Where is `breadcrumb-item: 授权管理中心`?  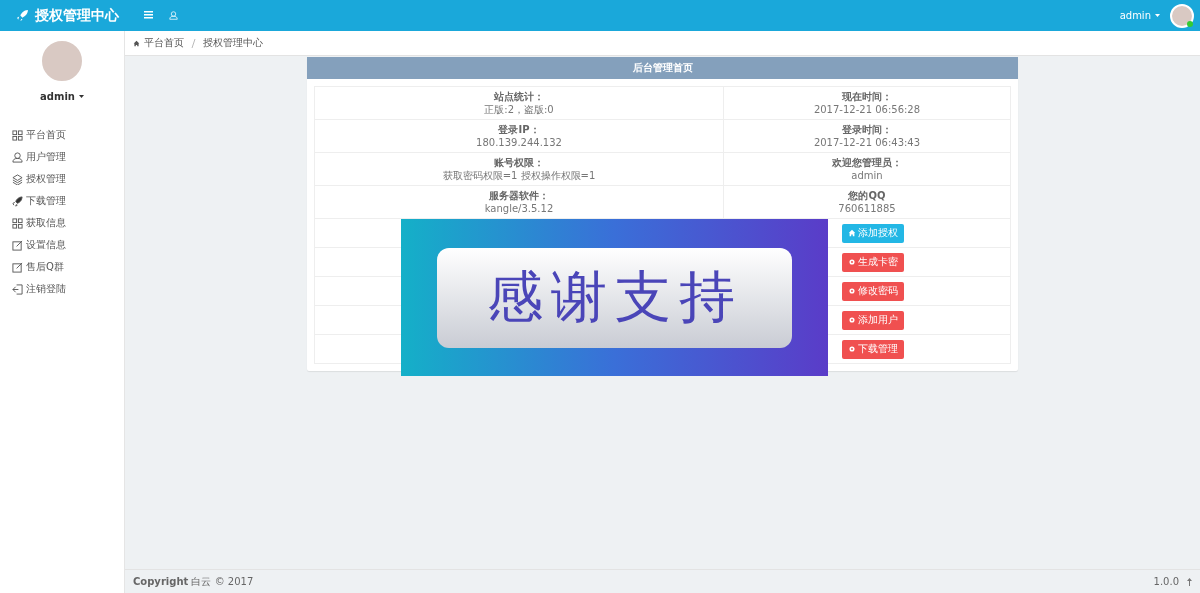
breadcrumb-item: 授权管理中心 is located at coordinates (233, 43).